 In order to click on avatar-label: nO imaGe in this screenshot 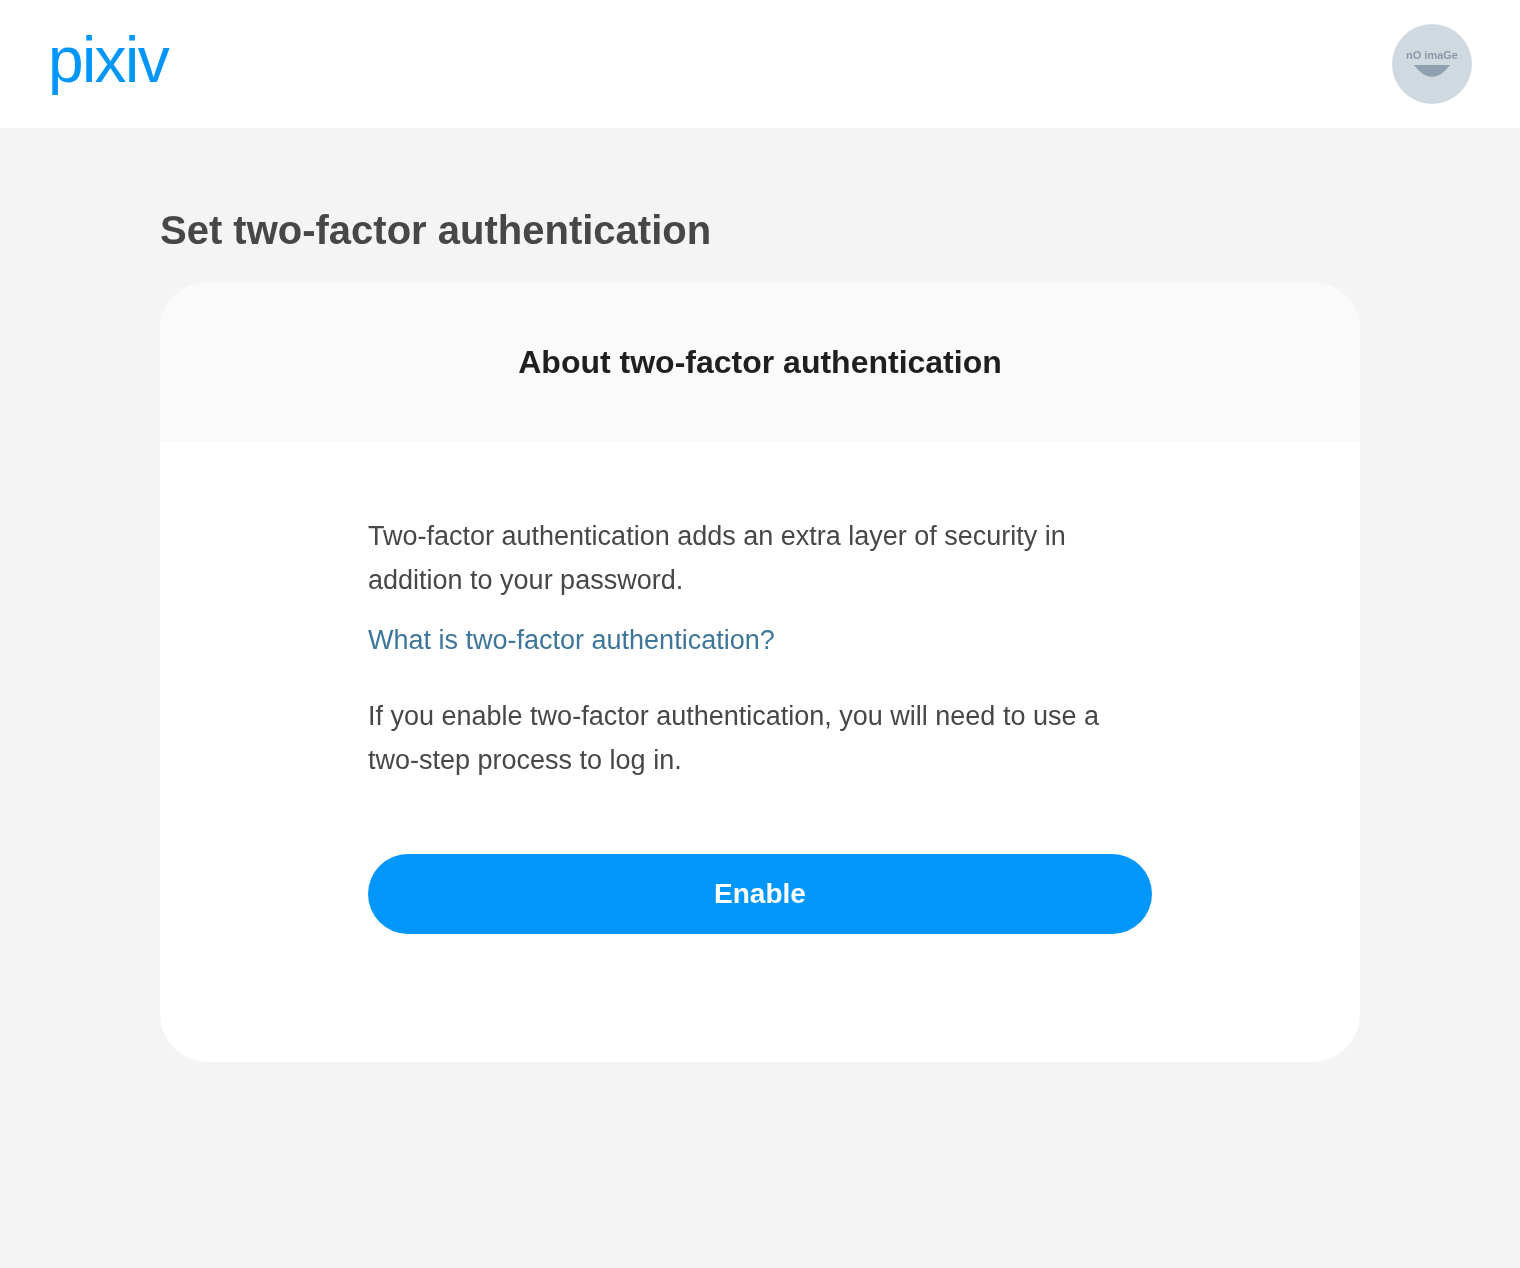, I will do `click(1432, 55)`.